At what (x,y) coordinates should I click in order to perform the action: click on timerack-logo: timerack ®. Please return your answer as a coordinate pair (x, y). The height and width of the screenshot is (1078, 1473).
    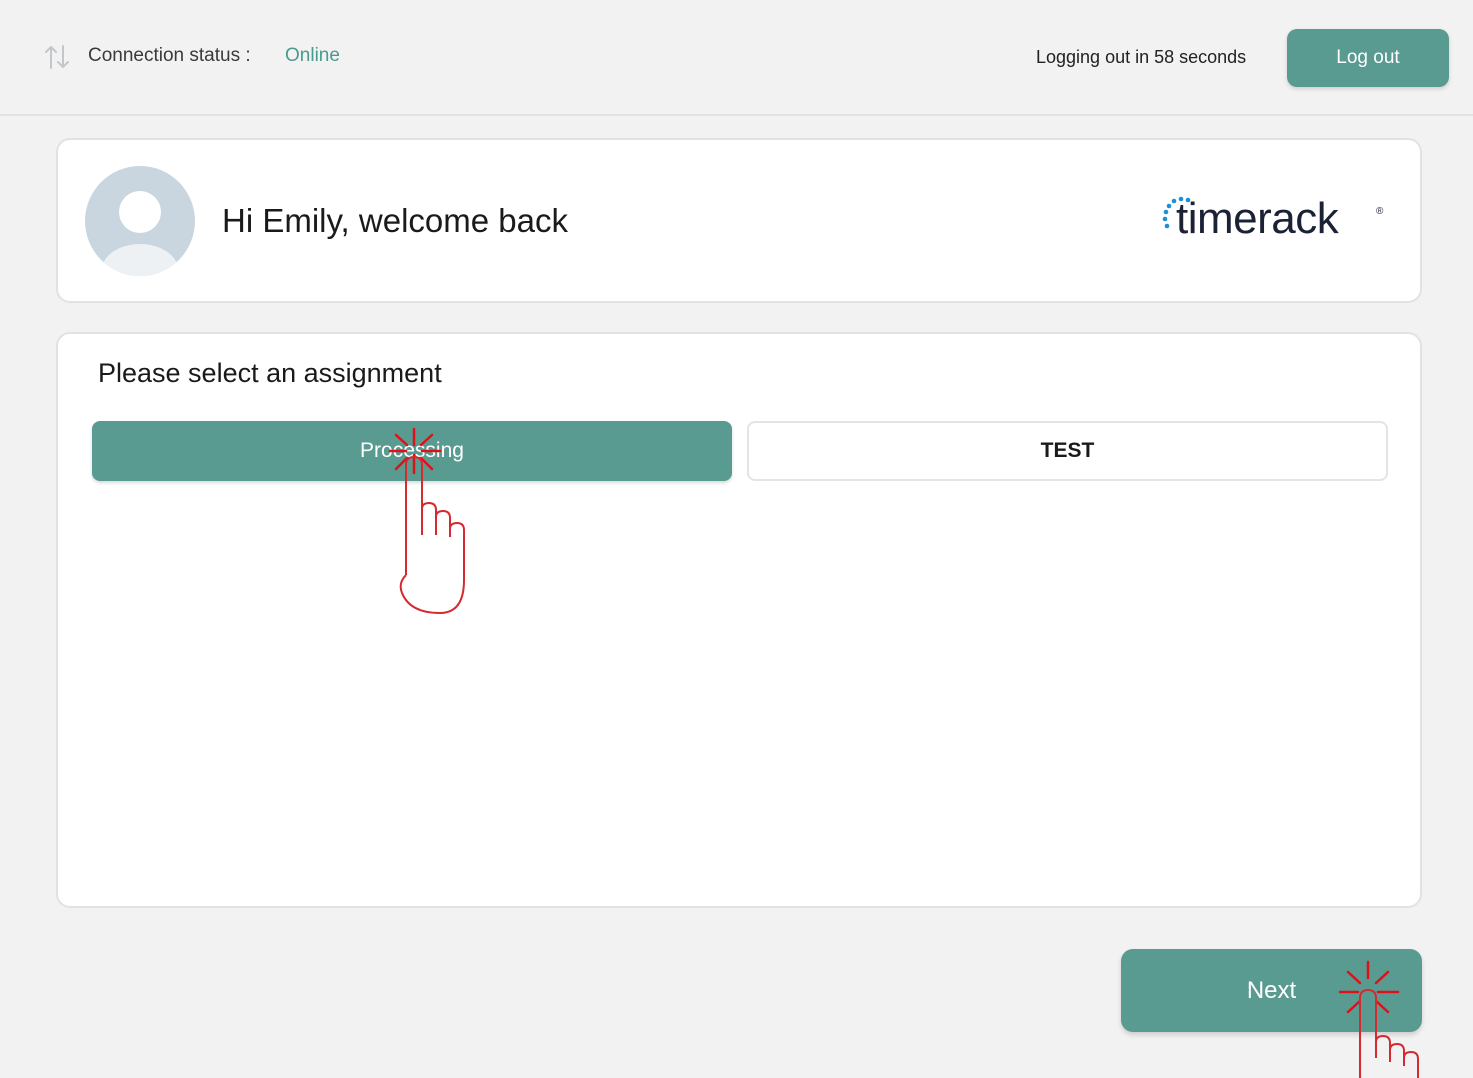
    Looking at the image, I should click on (1273, 222).